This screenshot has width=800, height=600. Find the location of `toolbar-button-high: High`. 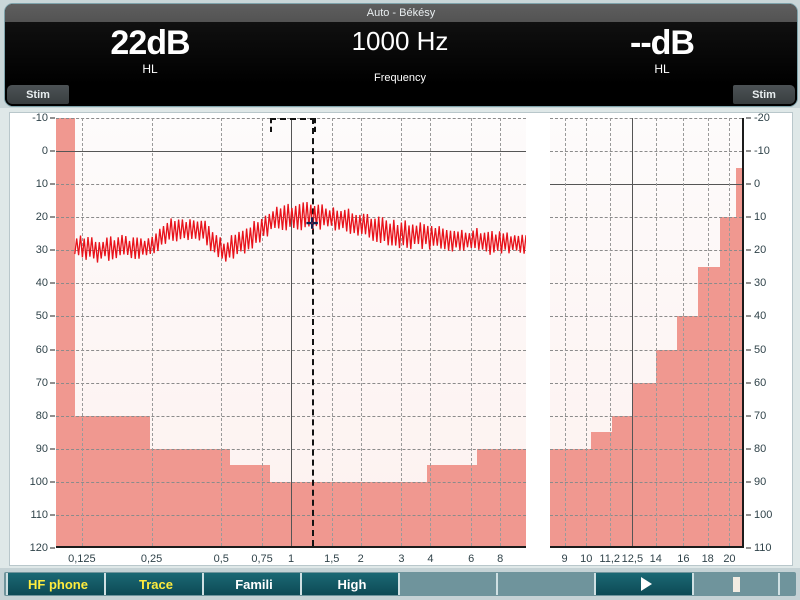

toolbar-button-high: High is located at coordinates (352, 584).